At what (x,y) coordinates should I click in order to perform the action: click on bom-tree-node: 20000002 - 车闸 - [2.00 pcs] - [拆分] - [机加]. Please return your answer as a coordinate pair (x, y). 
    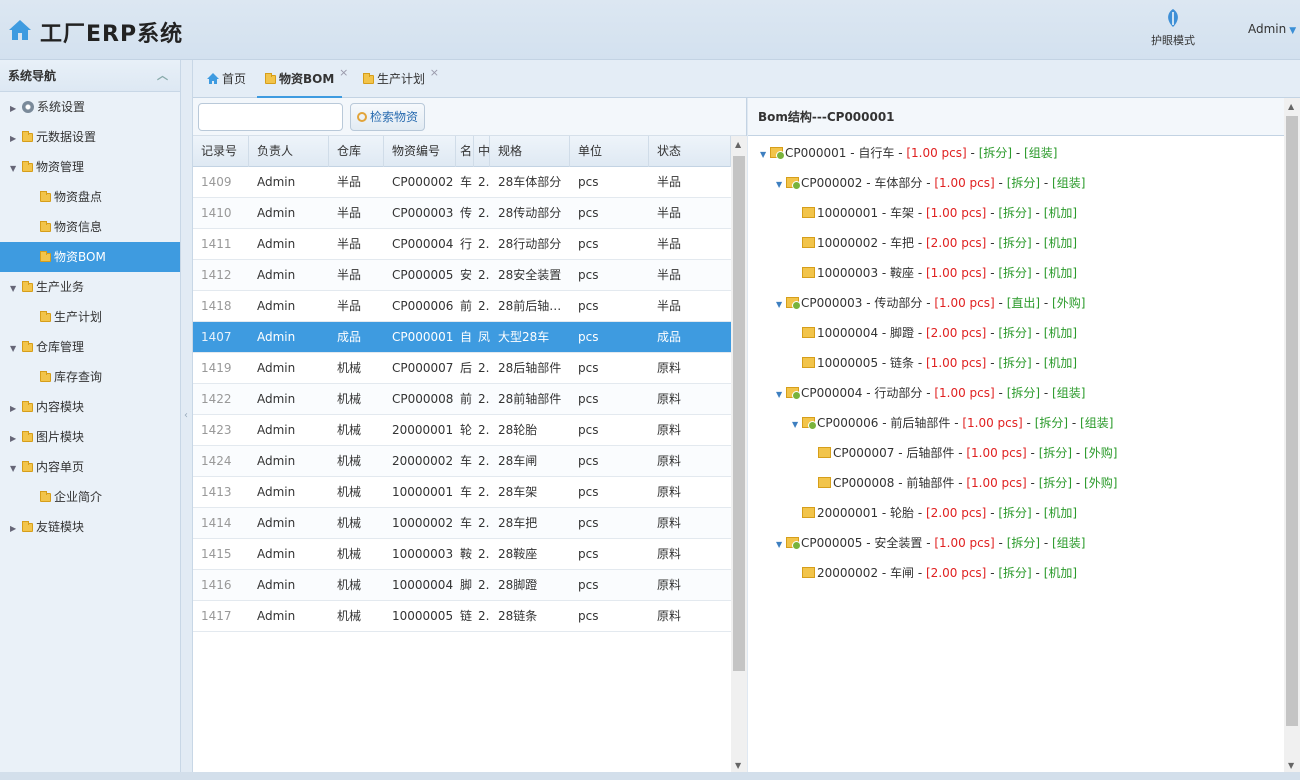
    Looking at the image, I should click on (934, 573).